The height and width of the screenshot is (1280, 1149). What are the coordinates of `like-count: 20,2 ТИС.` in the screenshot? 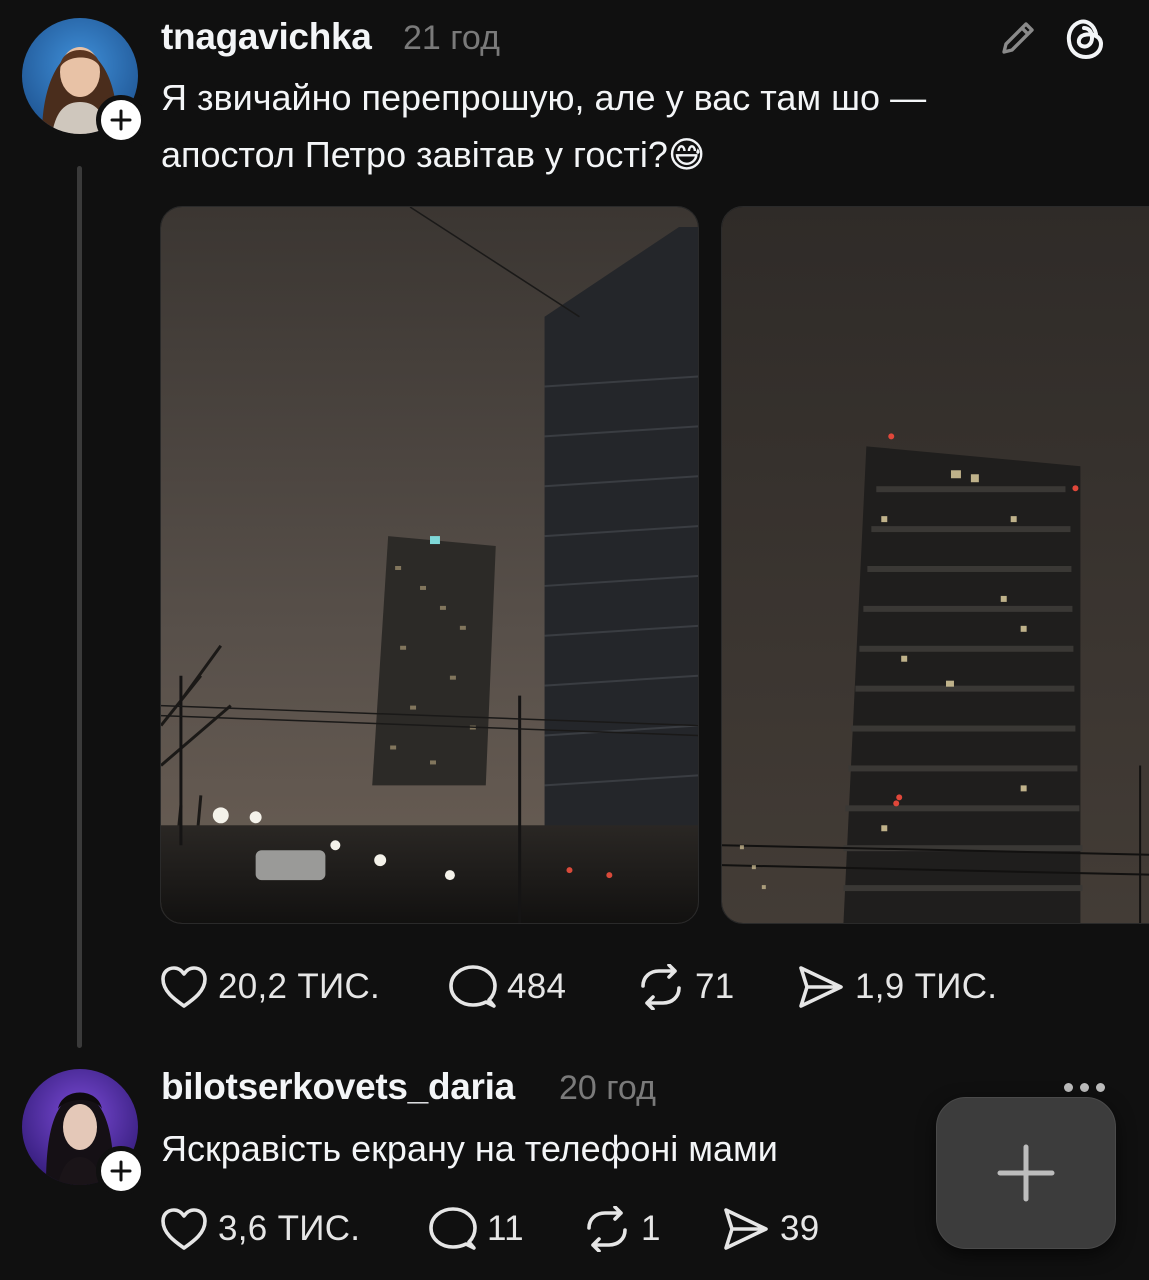 It's located at (299, 986).